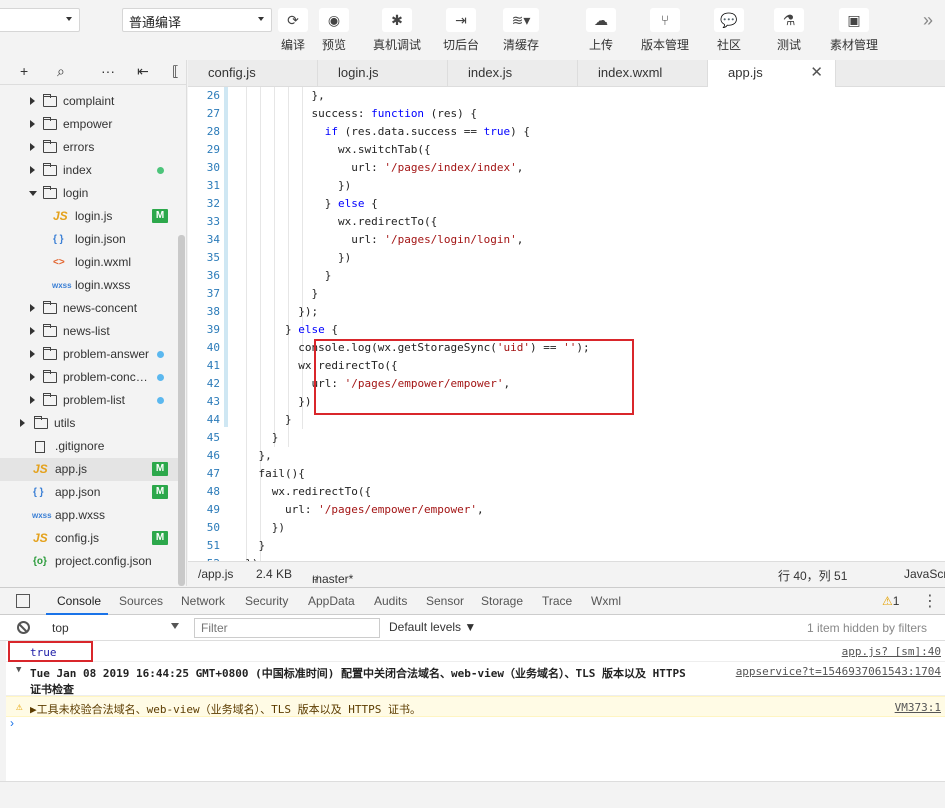  I want to click on code-line: }), so click(292, 257).